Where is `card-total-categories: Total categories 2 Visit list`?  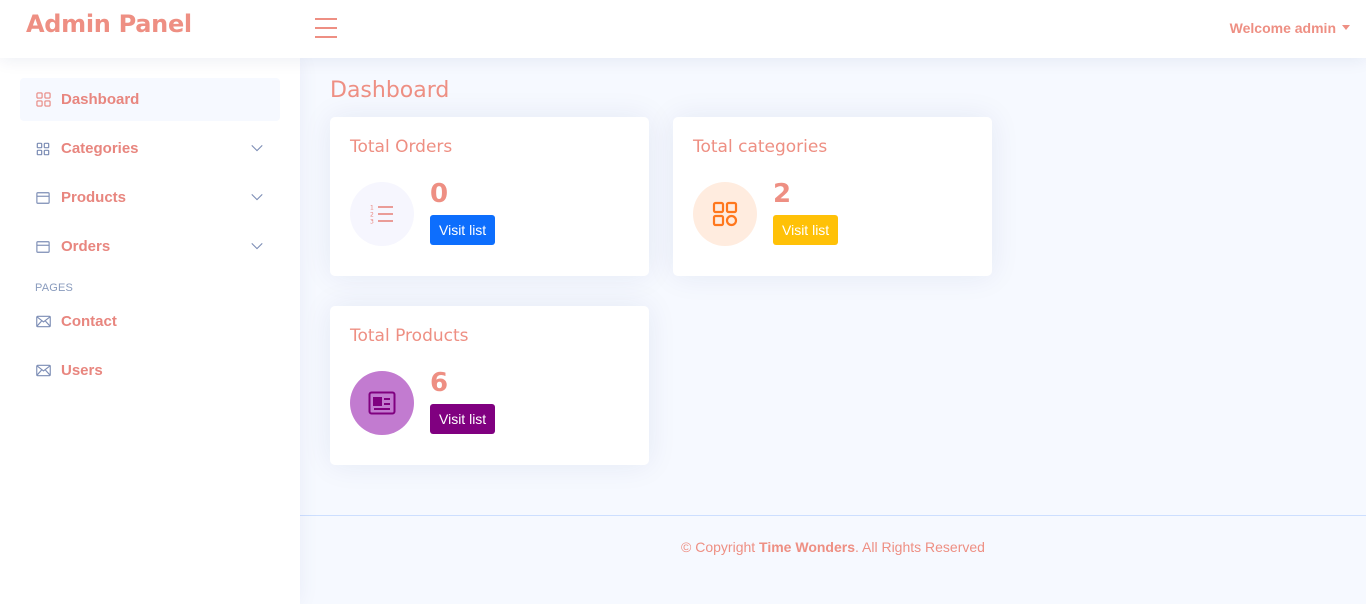 card-total-categories: Total categories 2 Visit list is located at coordinates (832, 196).